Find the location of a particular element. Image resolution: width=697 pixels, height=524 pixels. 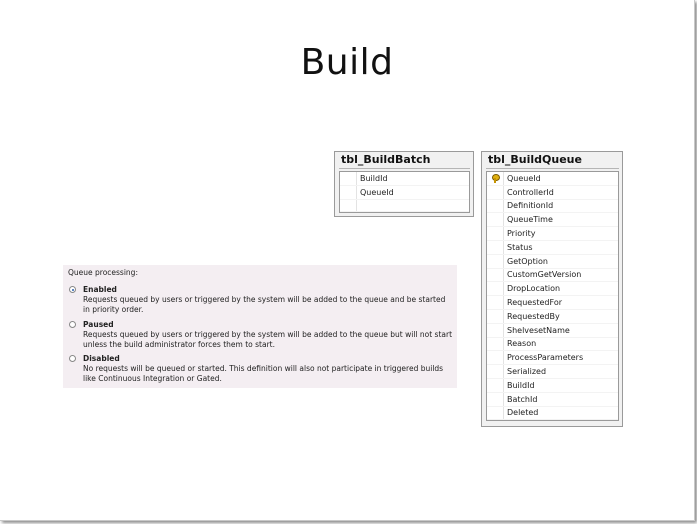

queue-processing-label: Queue processing: is located at coordinates (103, 272).